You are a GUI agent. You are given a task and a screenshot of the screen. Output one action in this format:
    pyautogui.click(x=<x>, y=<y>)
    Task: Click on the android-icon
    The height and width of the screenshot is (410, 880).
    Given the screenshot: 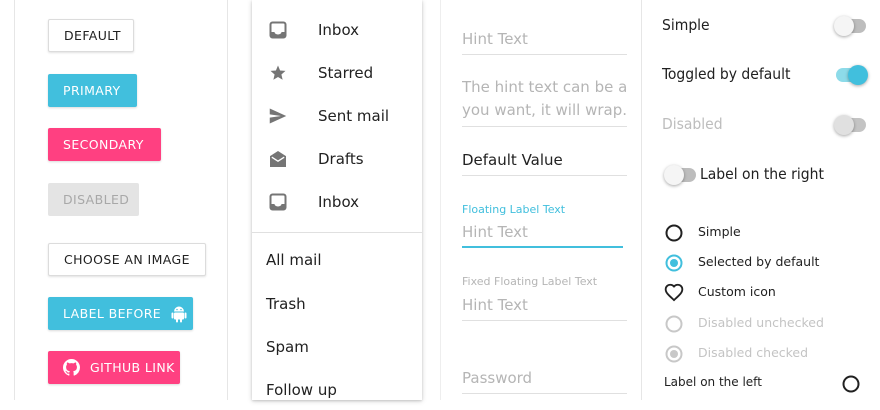 What is the action you would take?
    pyautogui.click(x=179, y=314)
    